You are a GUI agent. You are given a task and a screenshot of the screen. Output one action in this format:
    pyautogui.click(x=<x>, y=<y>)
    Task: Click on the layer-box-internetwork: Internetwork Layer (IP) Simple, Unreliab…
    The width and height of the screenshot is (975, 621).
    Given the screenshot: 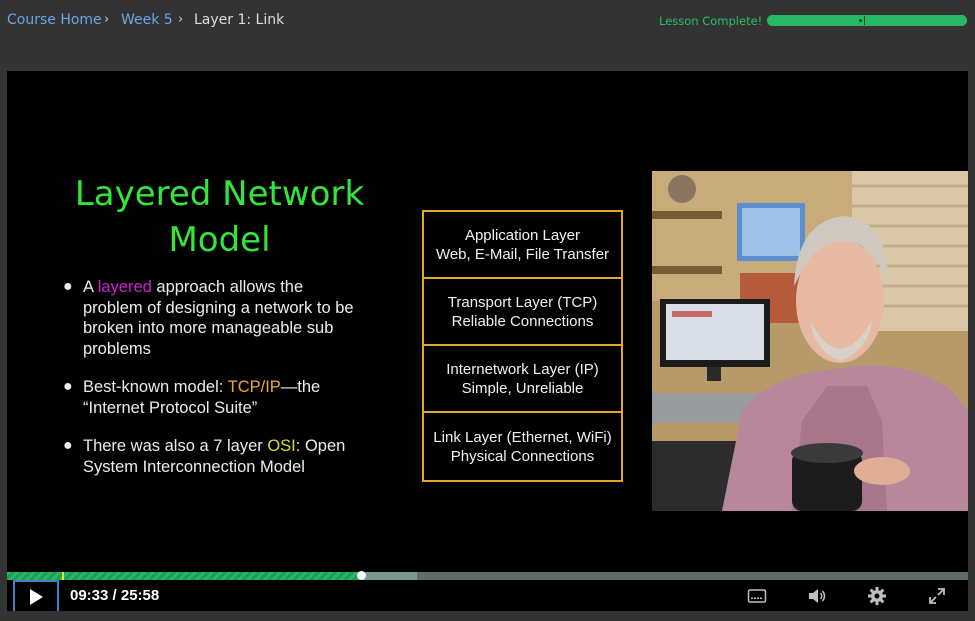 What is the action you would take?
    pyautogui.click(x=522, y=379)
    